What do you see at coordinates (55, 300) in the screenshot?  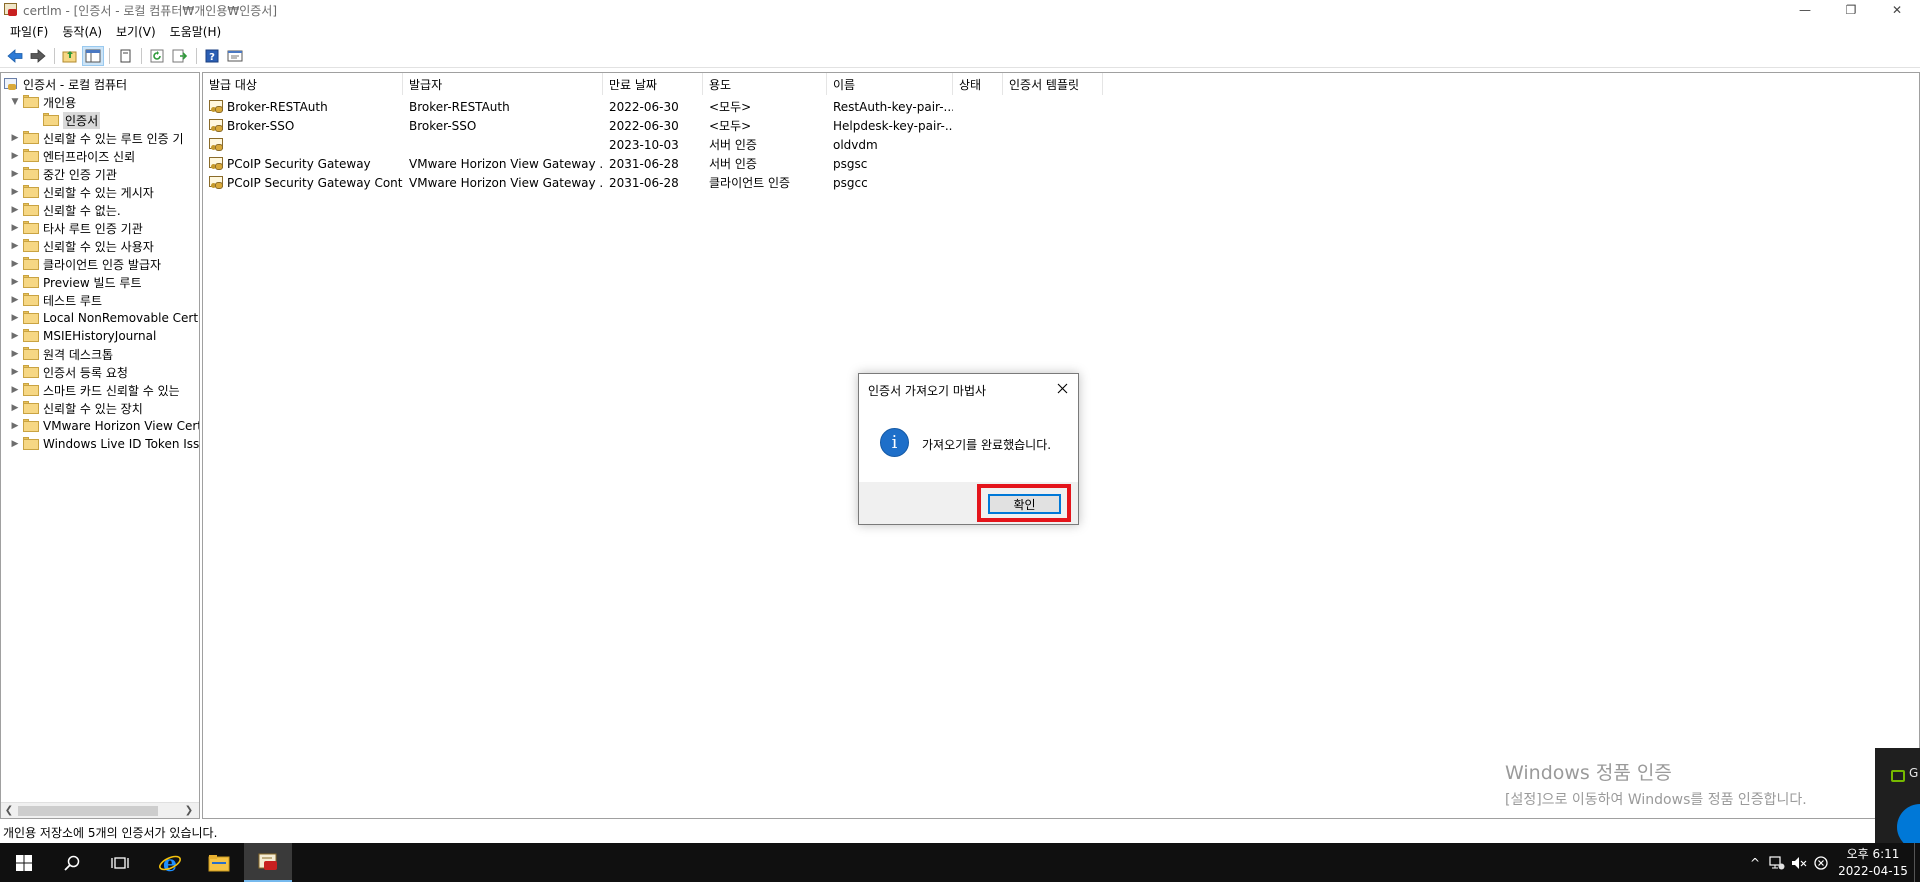 I see `tree-item: ▶ 테스트 루트` at bounding box center [55, 300].